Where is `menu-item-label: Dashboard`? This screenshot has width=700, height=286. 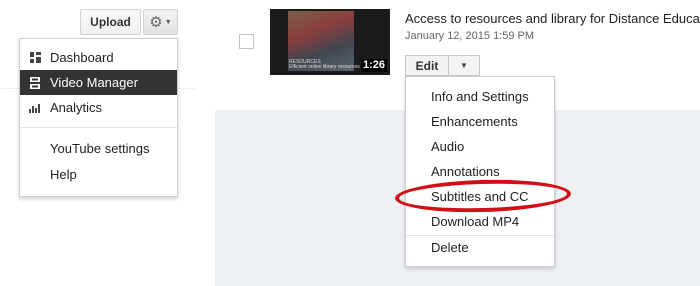 menu-item-label: Dashboard is located at coordinates (82, 57).